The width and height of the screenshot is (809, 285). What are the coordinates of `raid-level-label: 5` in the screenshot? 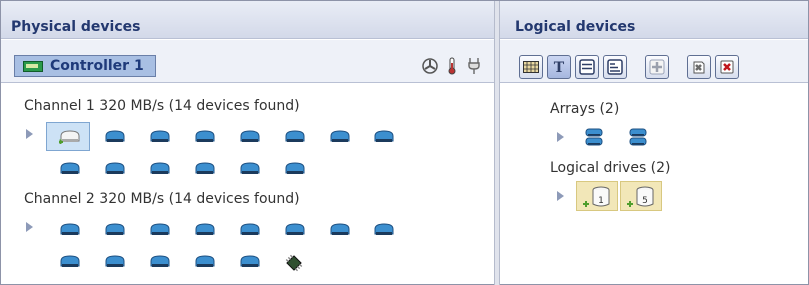 It's located at (645, 201).